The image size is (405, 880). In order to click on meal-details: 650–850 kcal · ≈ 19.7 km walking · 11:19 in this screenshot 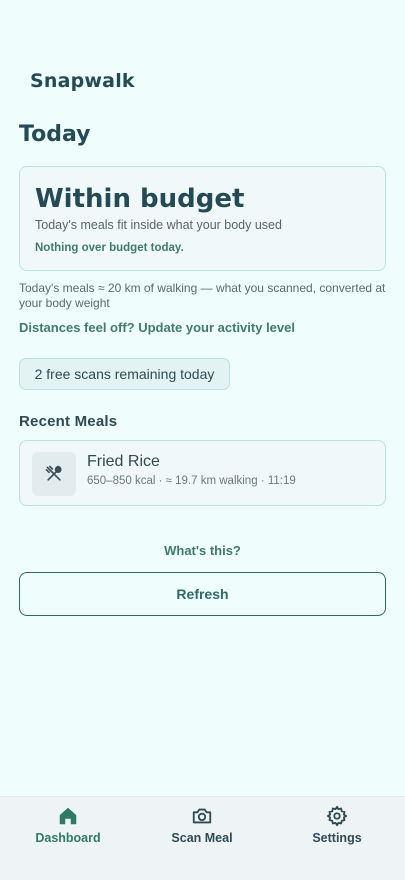, I will do `click(191, 481)`.